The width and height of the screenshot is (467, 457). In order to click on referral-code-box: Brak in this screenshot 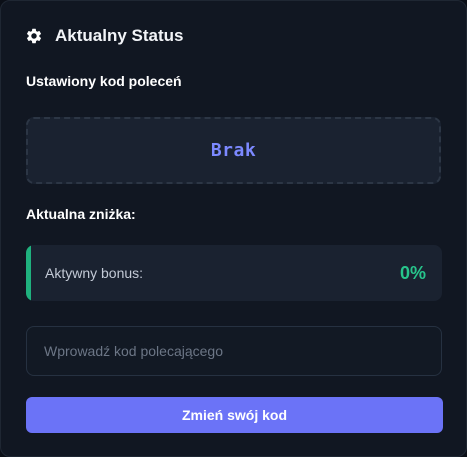, I will do `click(233, 150)`.